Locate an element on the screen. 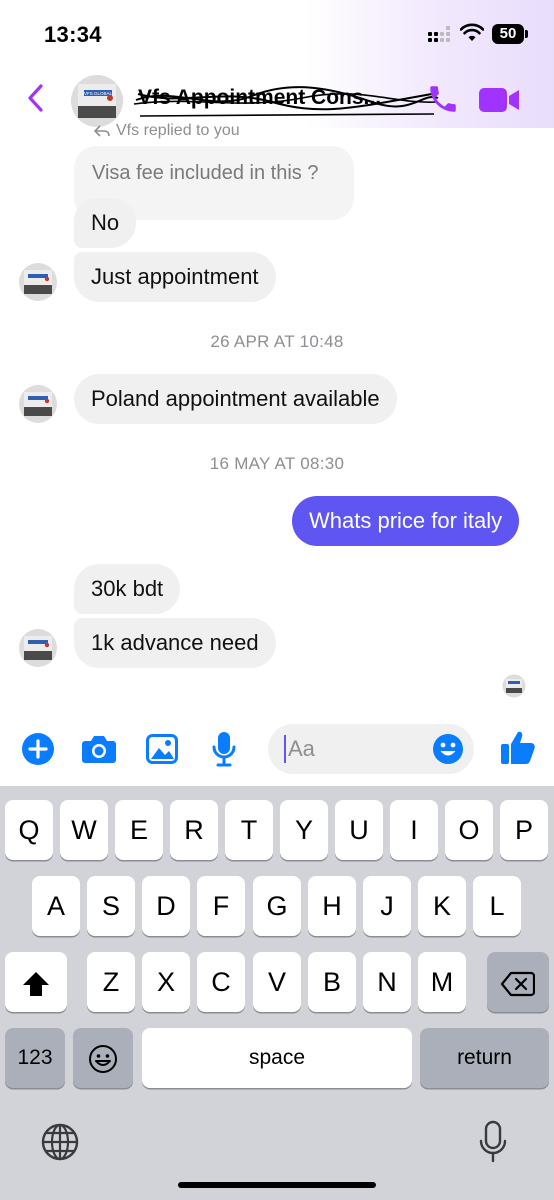 The width and height of the screenshot is (554, 1200). key-p: P is located at coordinates (524, 830).